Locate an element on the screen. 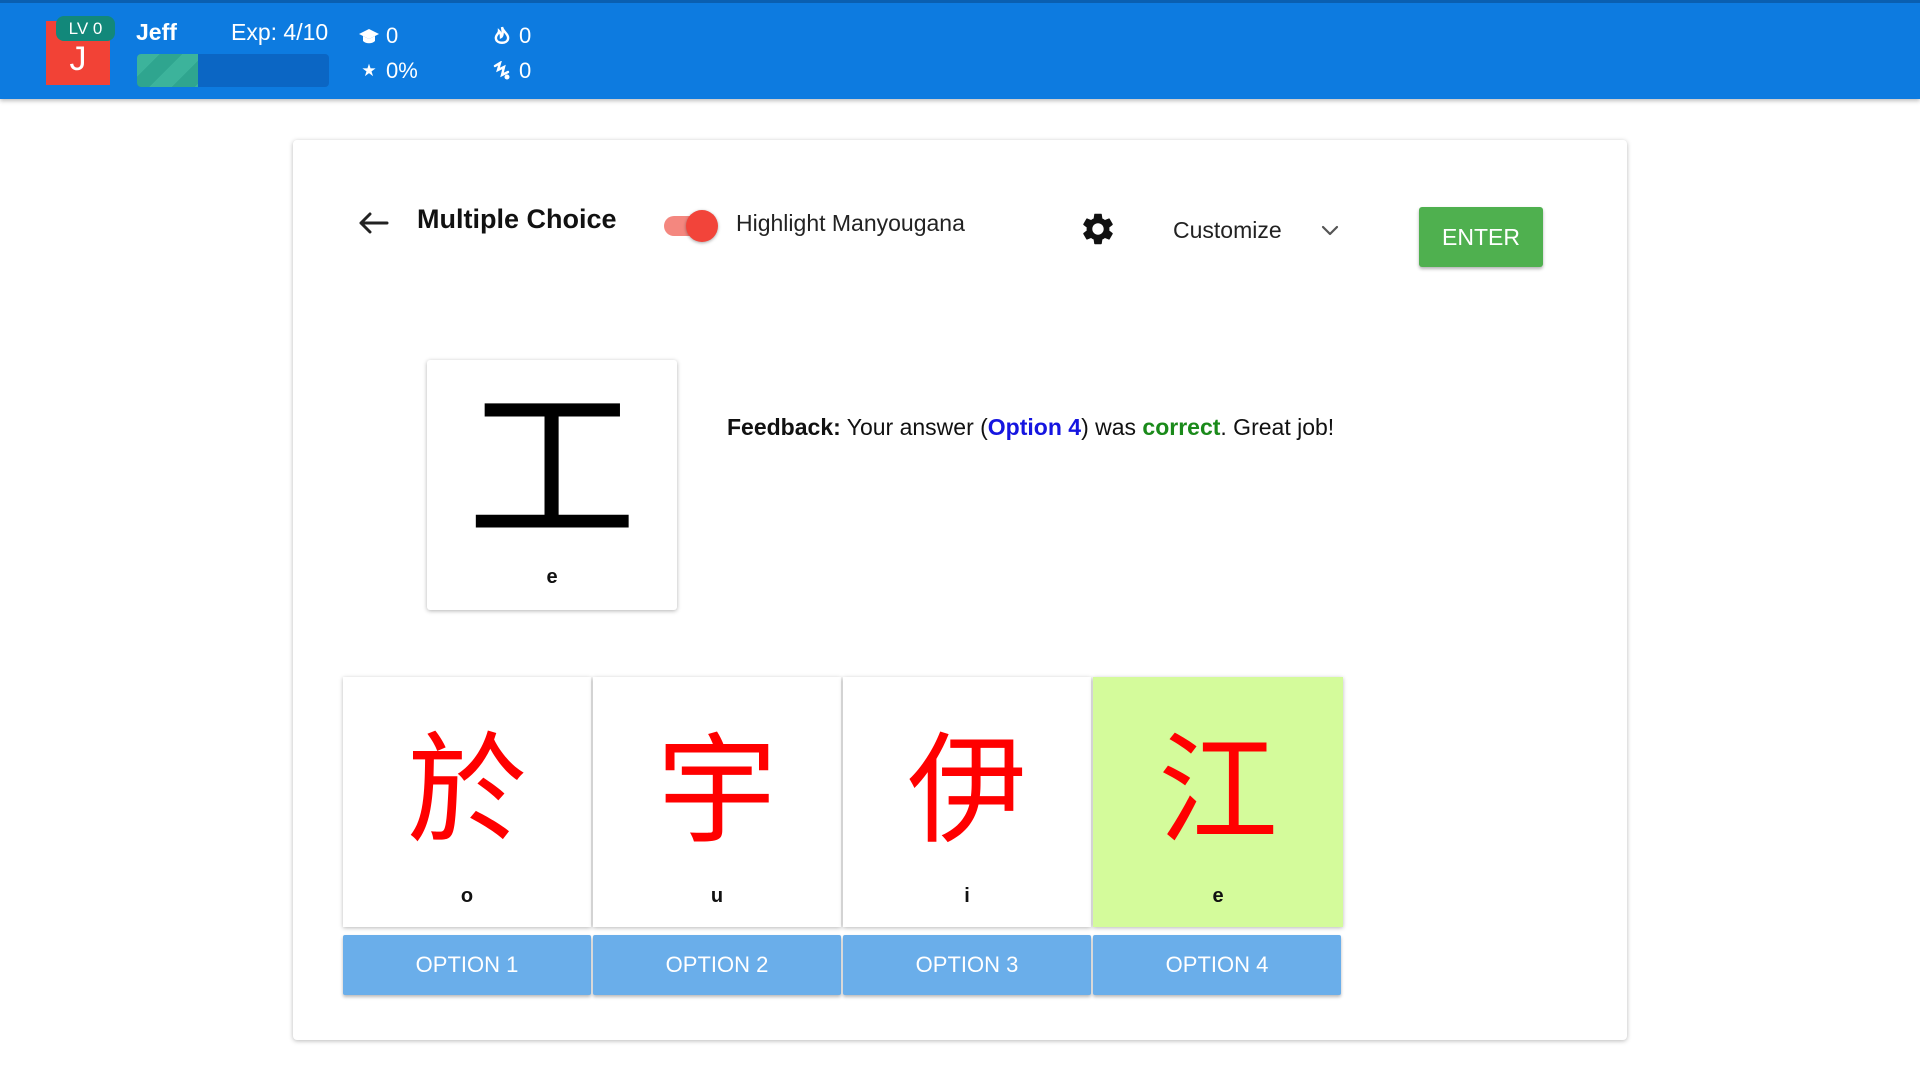 Image resolution: width=1920 pixels, height=1080 pixels. username: Jeff is located at coordinates (156, 32).